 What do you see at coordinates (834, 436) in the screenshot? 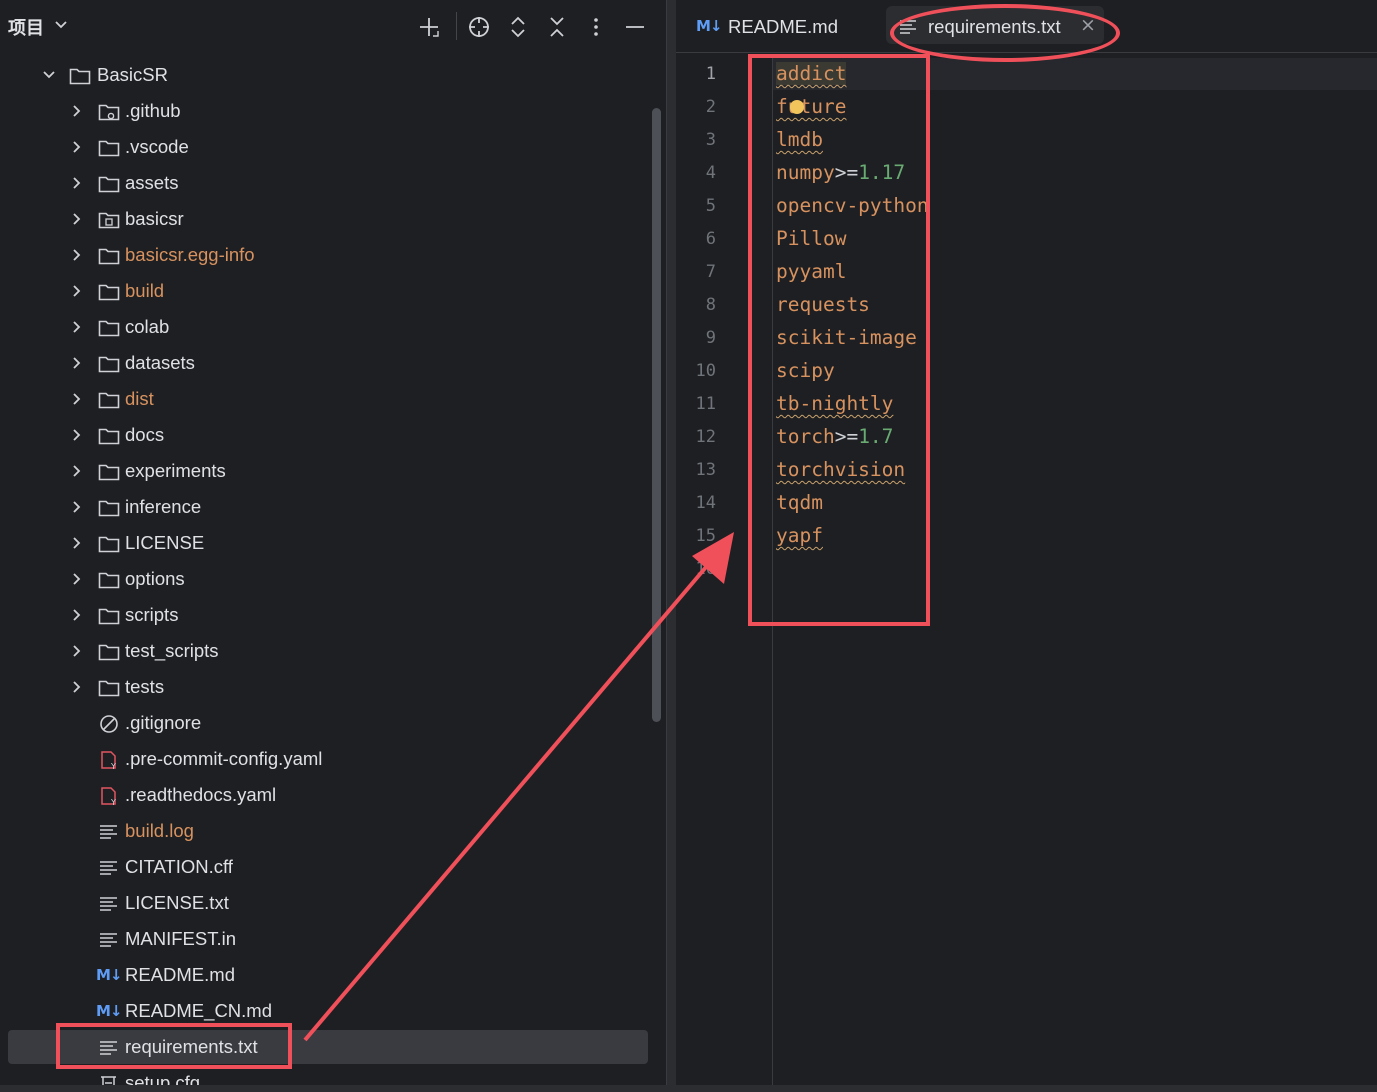
I see `code-line: torch>=1.7` at bounding box center [834, 436].